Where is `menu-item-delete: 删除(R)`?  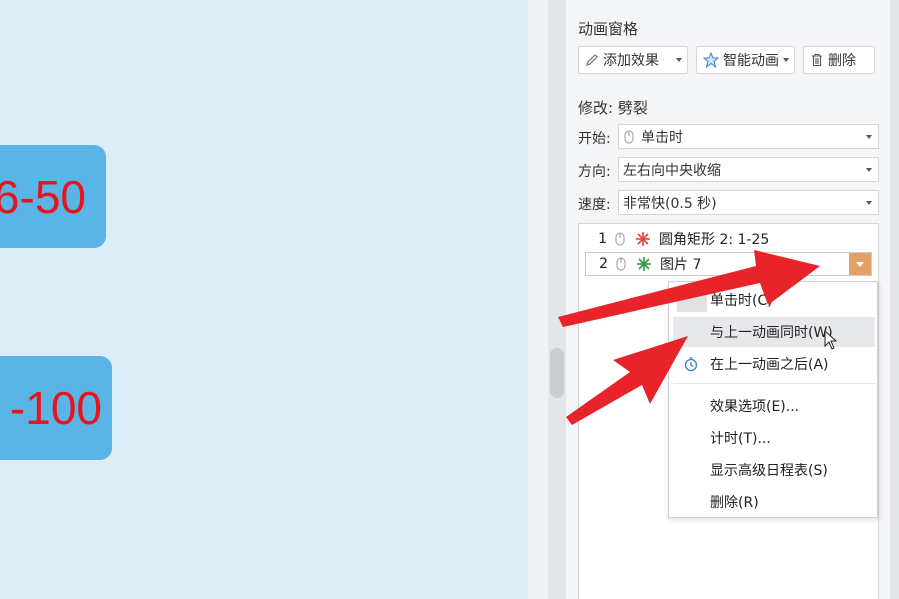
menu-item-delete: 删除(R) is located at coordinates (774, 502).